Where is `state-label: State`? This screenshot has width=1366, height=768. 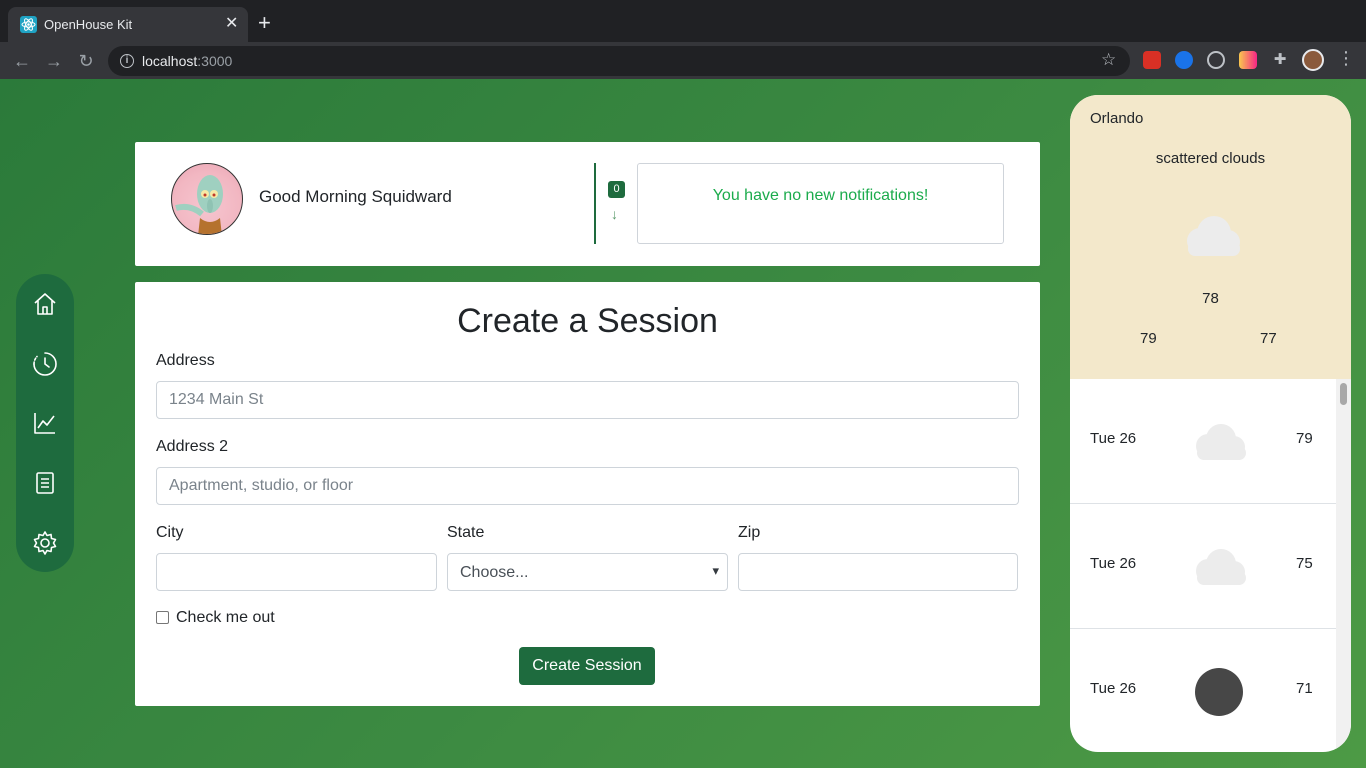
state-label: State is located at coordinates (466, 532).